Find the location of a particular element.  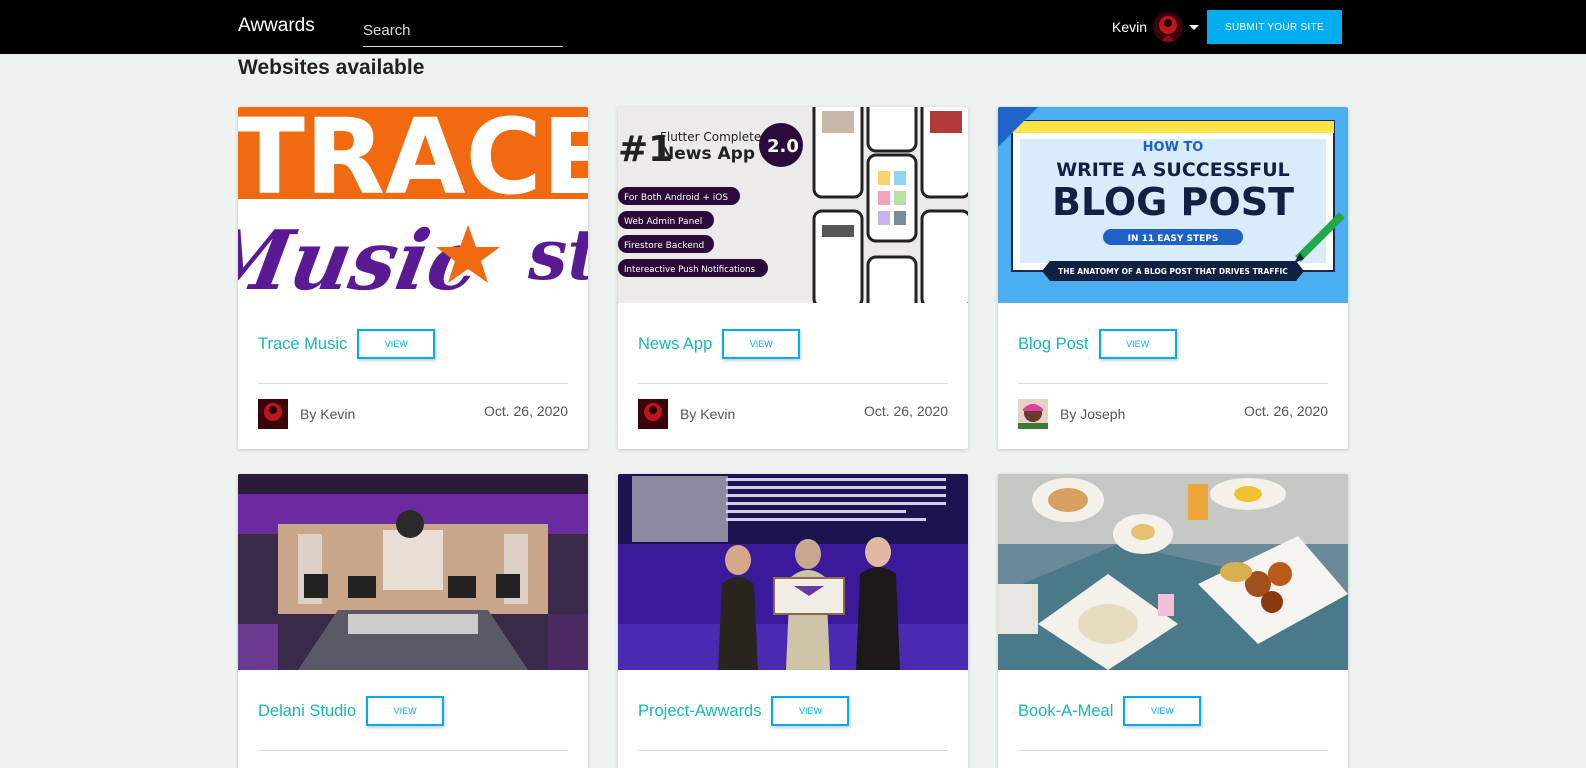

search-input is located at coordinates (463, 30).